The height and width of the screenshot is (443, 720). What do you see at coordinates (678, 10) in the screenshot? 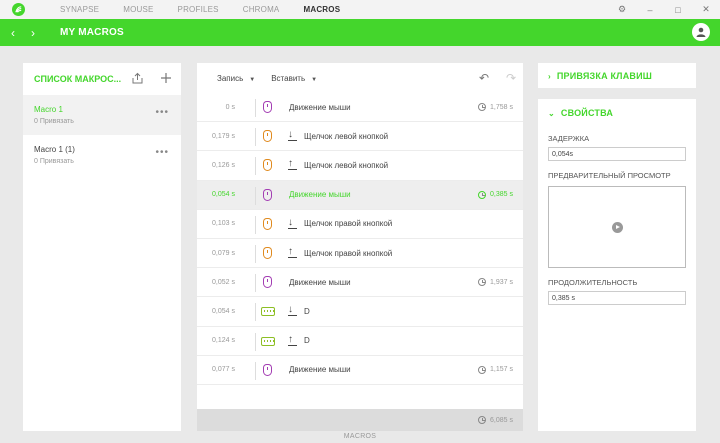
I see `maximize-button: □` at bounding box center [678, 10].